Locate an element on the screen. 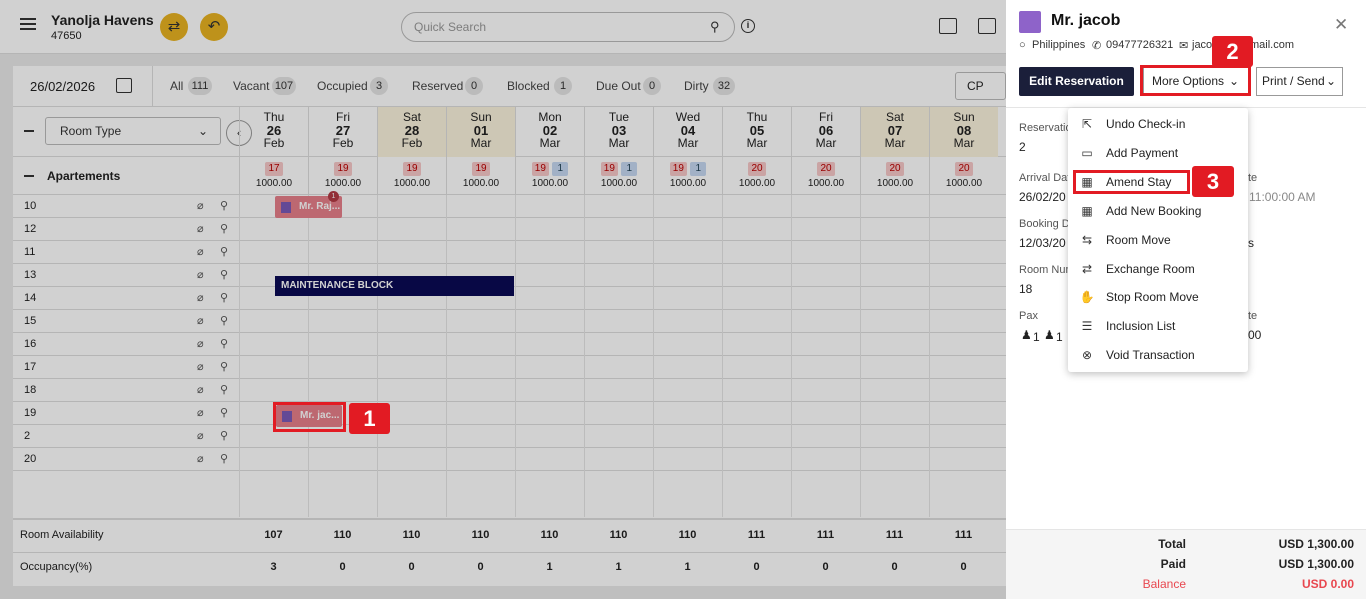  menu-item-inclusion-list: ☰ Inclusion List is located at coordinates (1158, 326).